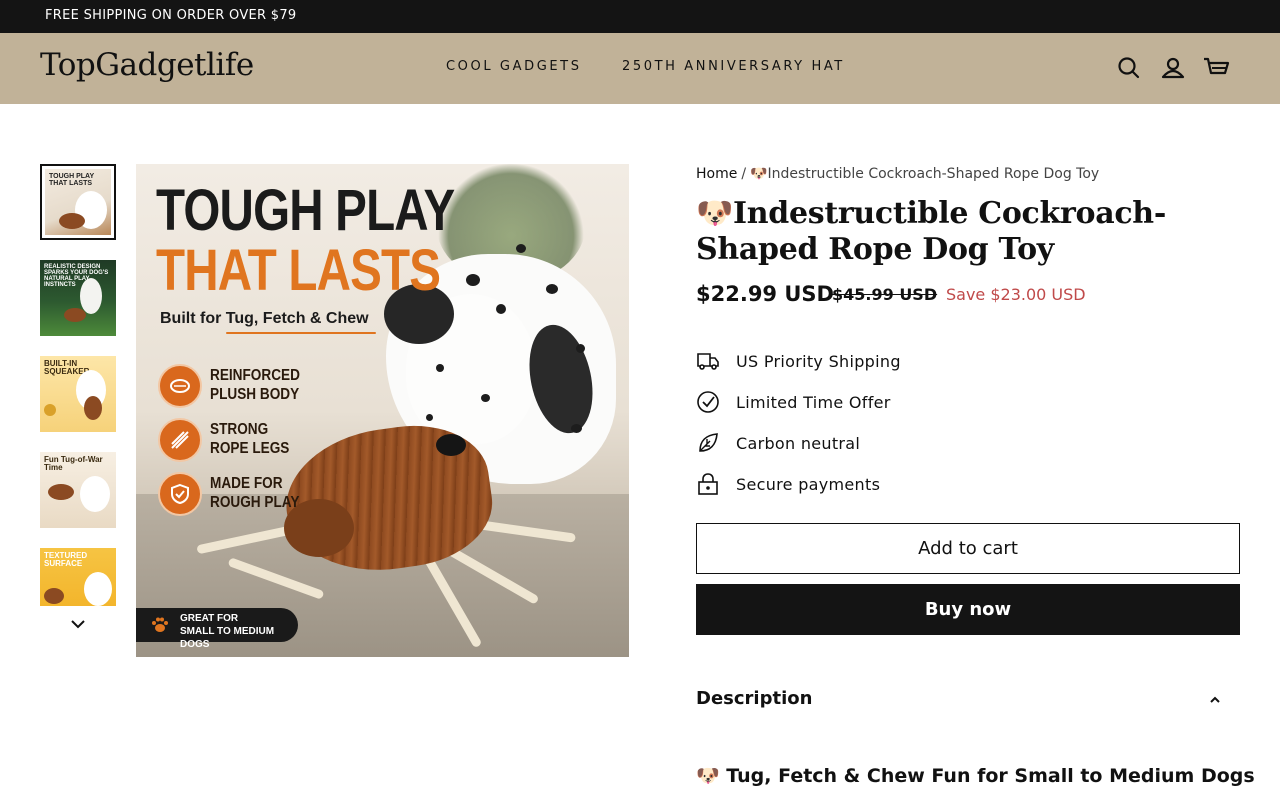 The height and width of the screenshot is (800, 1280). What do you see at coordinates (708, 484) in the screenshot?
I see `lock-icon` at bounding box center [708, 484].